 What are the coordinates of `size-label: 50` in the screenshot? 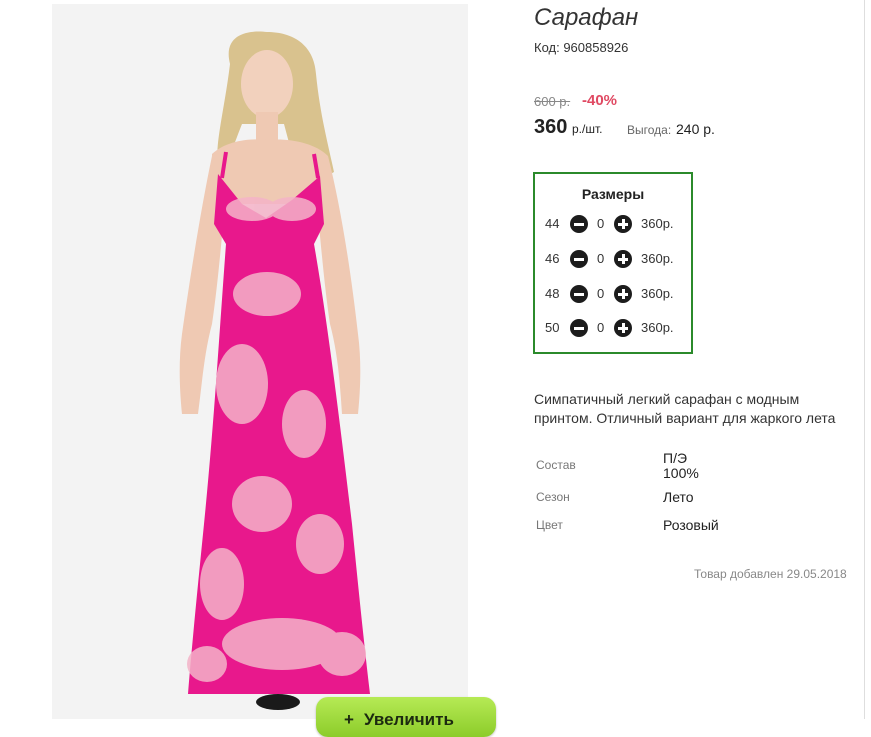 It's located at (552, 327).